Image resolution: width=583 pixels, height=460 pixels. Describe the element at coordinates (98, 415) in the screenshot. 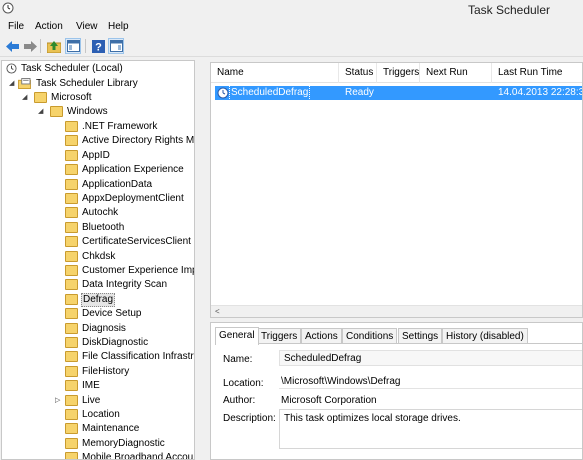

I see `tree-item-folder: Location` at that location.